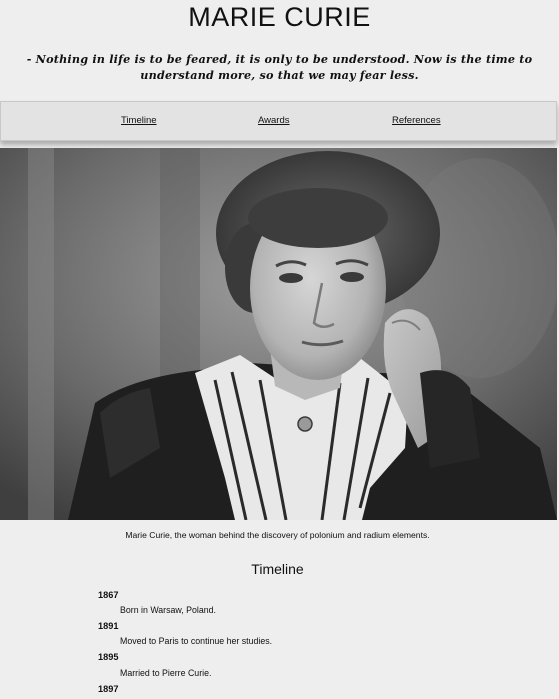 The height and width of the screenshot is (699, 559). Describe the element at coordinates (108, 595) in the screenshot. I see `timeline-year: 1867` at that location.